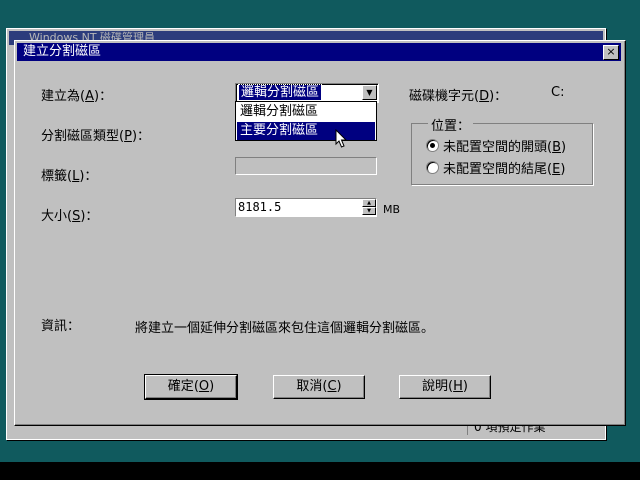 Image resolution: width=640 pixels, height=480 pixels. Describe the element at coordinates (435, 386) in the screenshot. I see `help-button-label: 說明` at that location.